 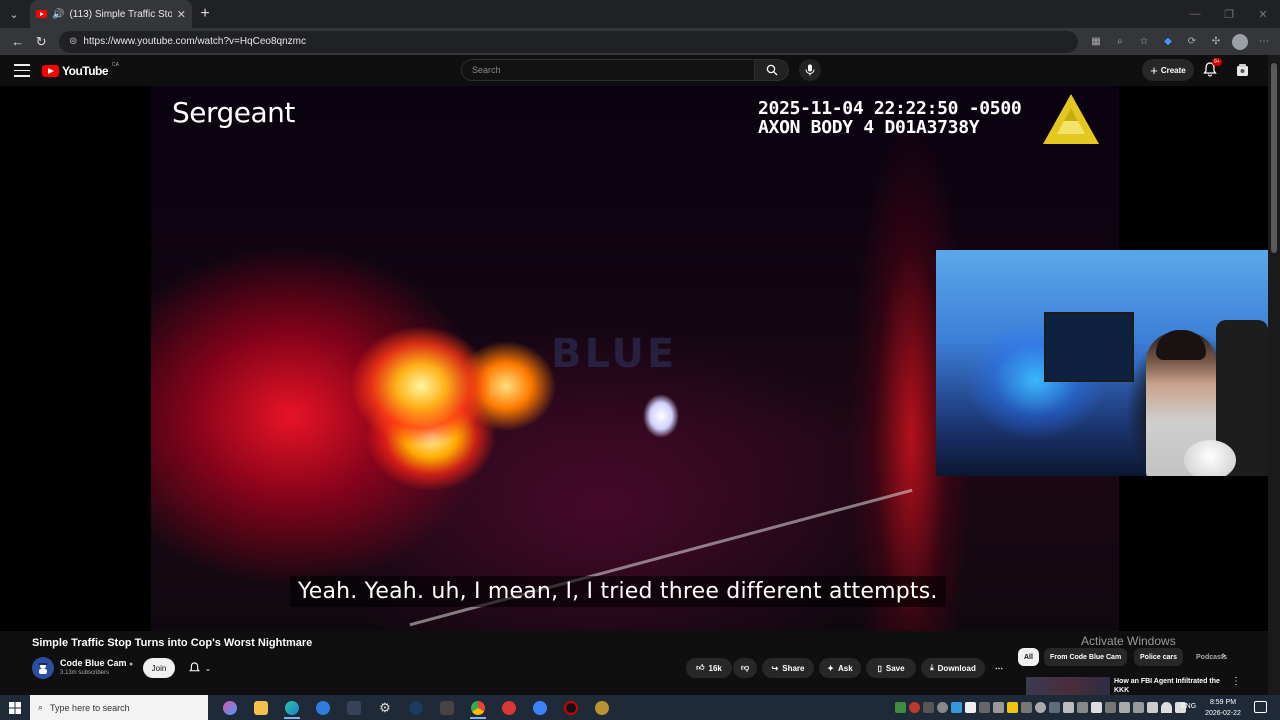 I want to click on search-icon: ⌕, so click(x=41, y=707).